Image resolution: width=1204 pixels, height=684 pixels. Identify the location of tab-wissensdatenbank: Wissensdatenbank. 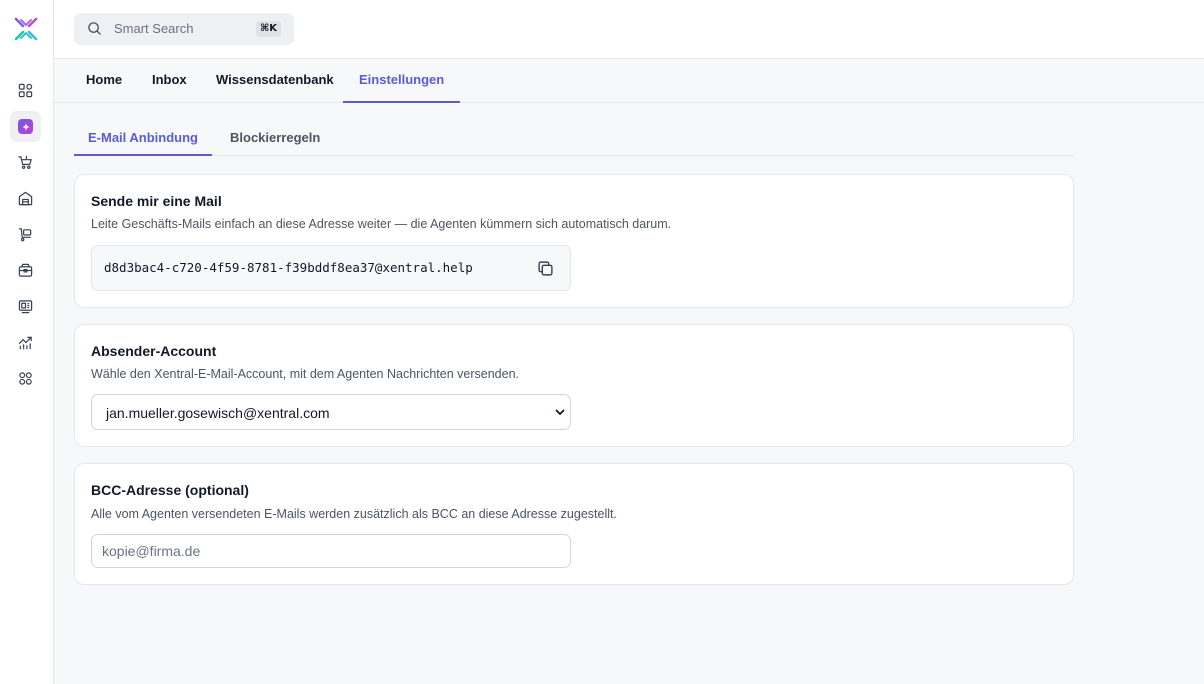
(275, 81).